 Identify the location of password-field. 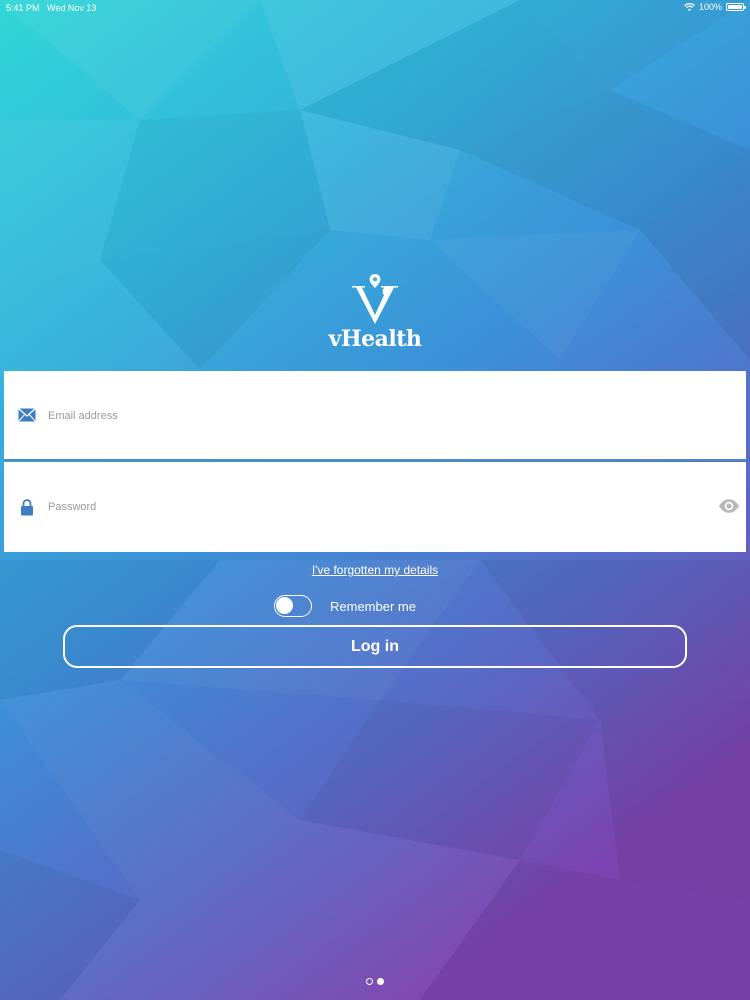
(368, 507).